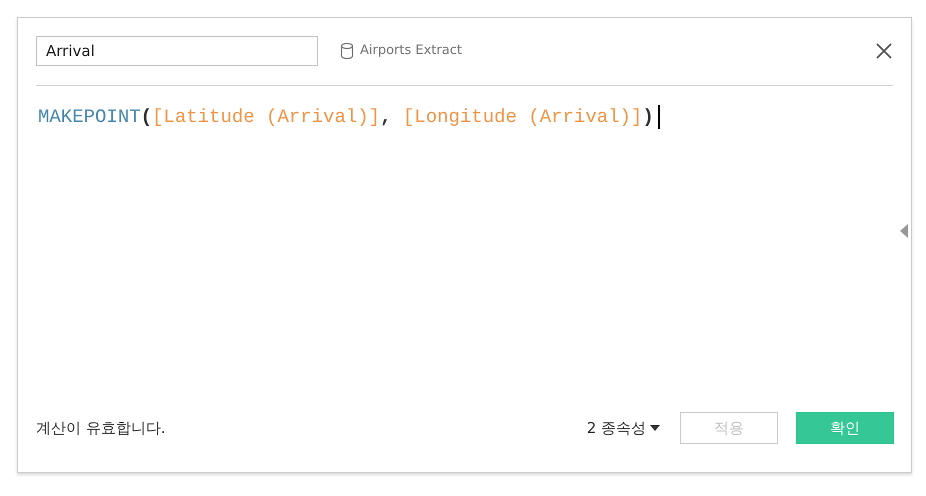 The height and width of the screenshot is (496, 926). I want to click on data-source-label: Airports Extract, so click(411, 50).